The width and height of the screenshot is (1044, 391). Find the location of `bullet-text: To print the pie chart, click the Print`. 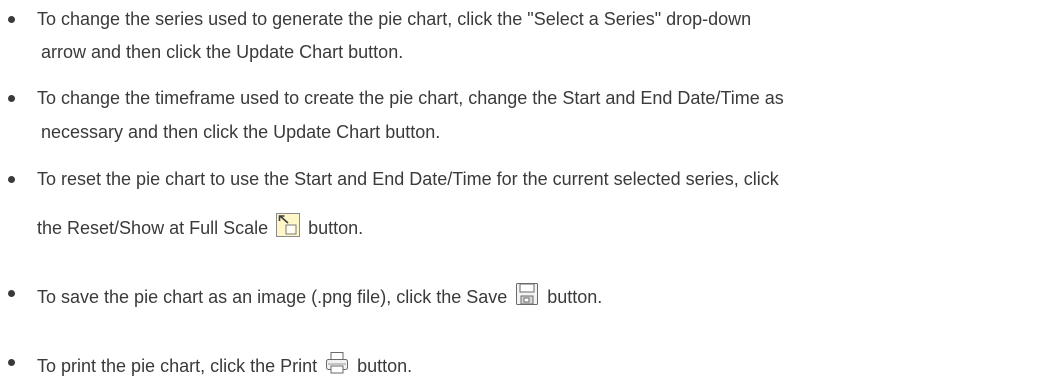

bullet-text: To print the pie chart, click the Print is located at coordinates (177, 366).